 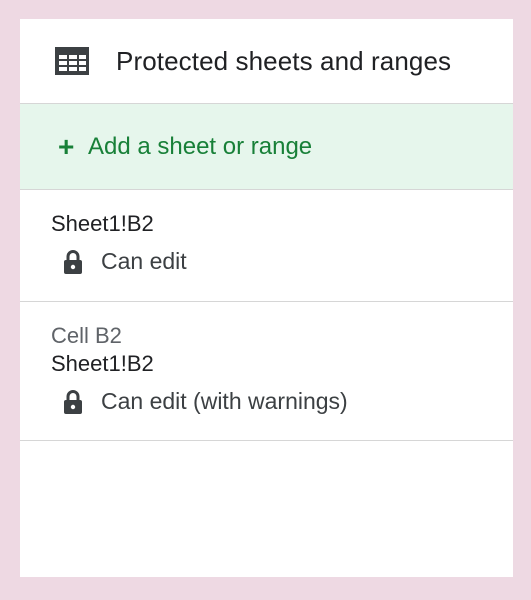 I want to click on plus-icon: +, so click(x=66, y=146).